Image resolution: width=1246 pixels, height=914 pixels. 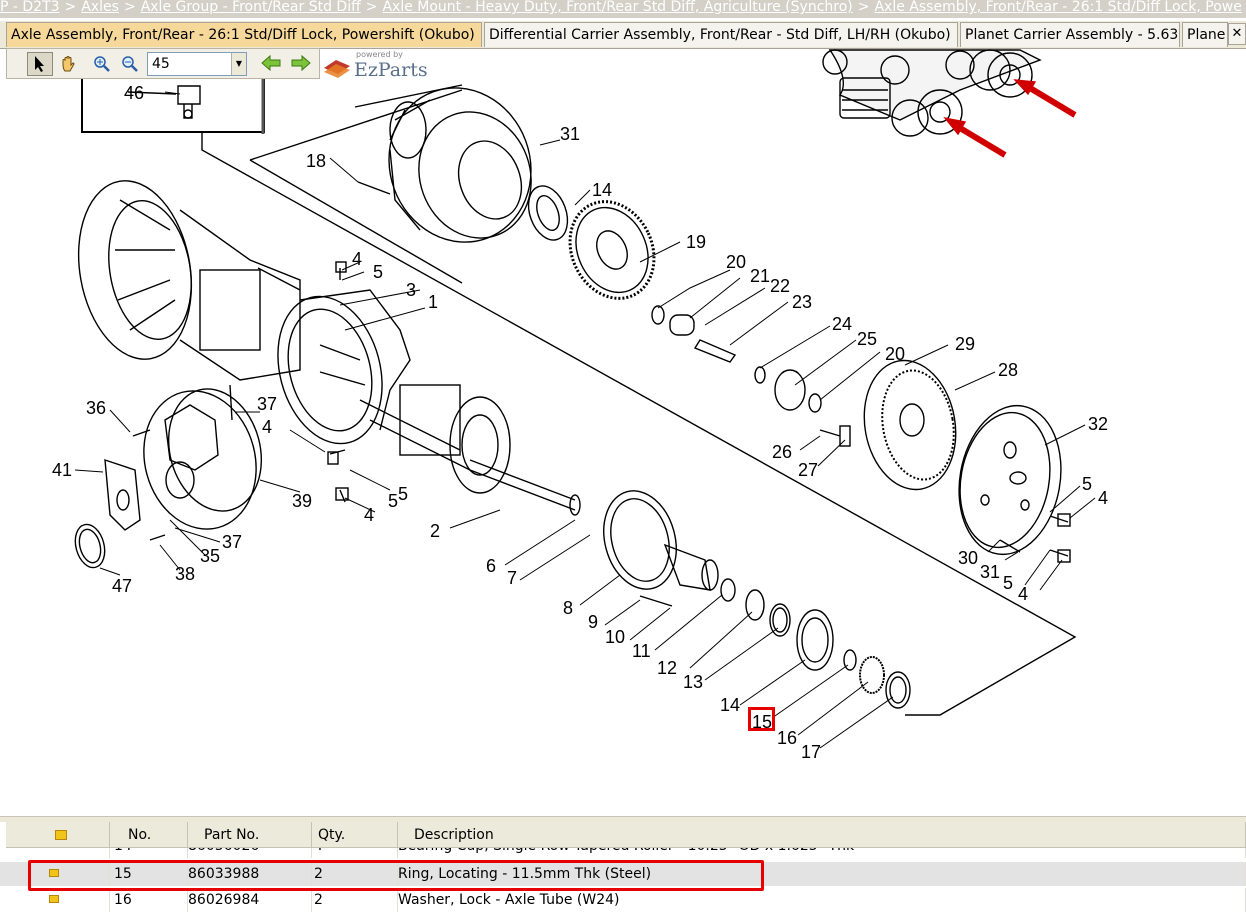 What do you see at coordinates (30, 7) in the screenshot?
I see `breadcrumb-item-p-d2t3: P - D2T3` at bounding box center [30, 7].